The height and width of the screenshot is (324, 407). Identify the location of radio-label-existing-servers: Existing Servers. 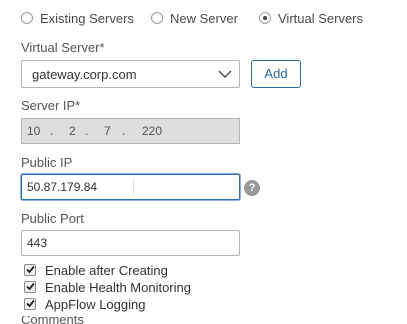
(87, 18).